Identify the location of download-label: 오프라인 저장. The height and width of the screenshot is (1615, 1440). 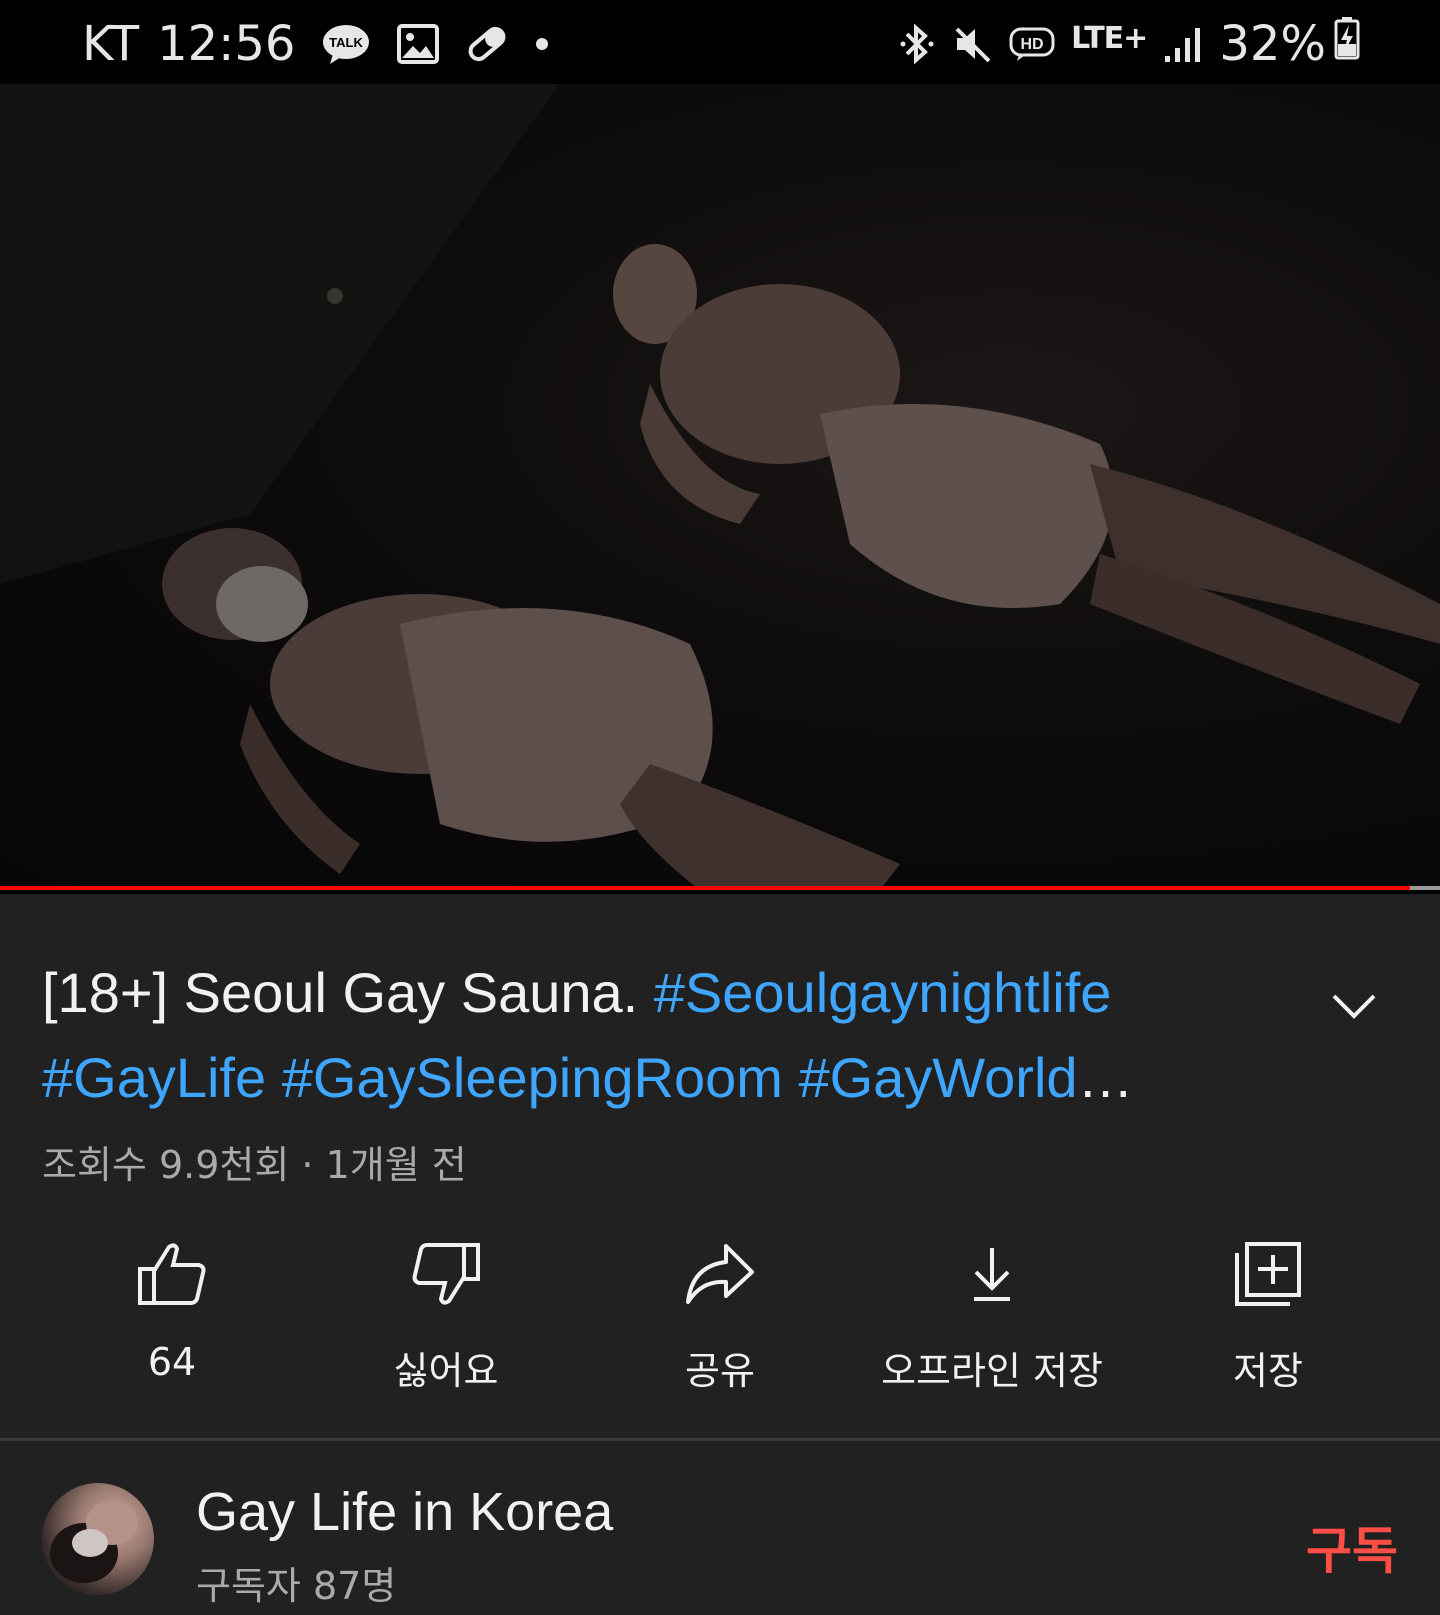
(992, 1371).